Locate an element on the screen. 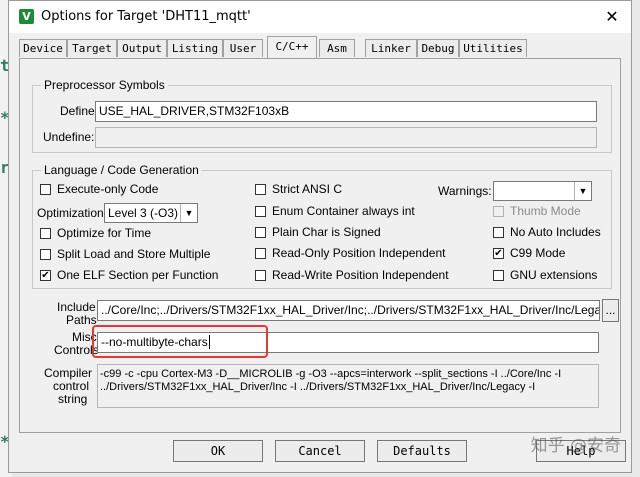 The image size is (640, 477). enum-container-checkbox is located at coordinates (260, 211).